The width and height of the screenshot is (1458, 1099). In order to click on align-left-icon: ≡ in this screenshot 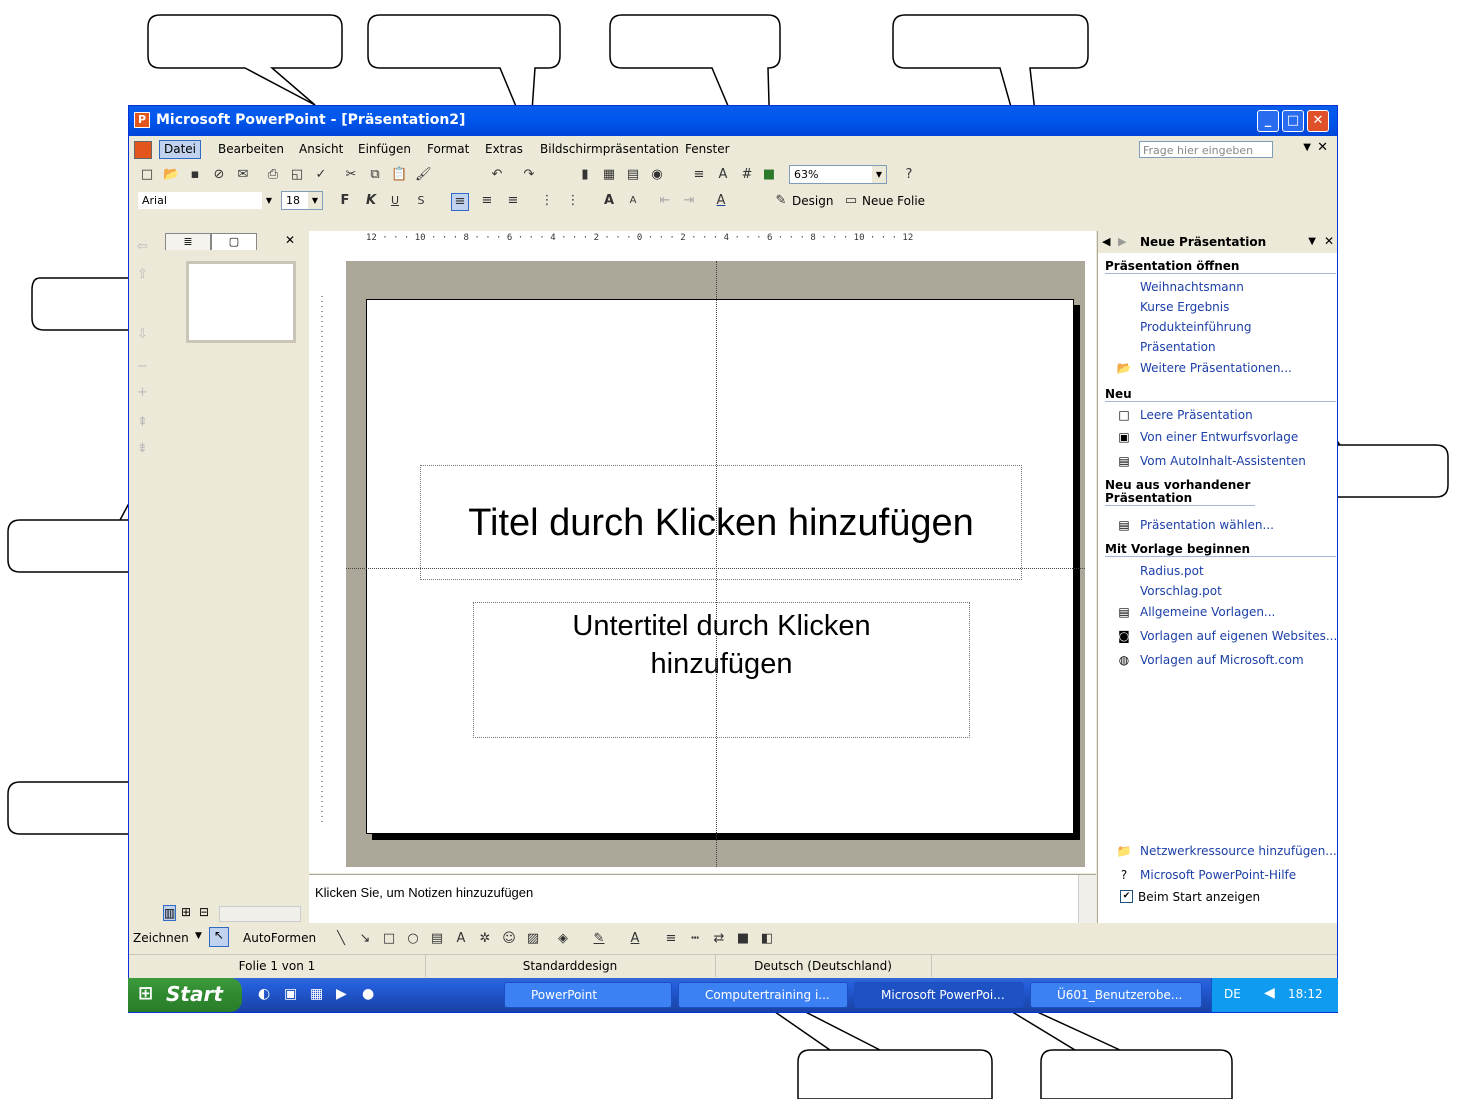, I will do `click(460, 202)`.